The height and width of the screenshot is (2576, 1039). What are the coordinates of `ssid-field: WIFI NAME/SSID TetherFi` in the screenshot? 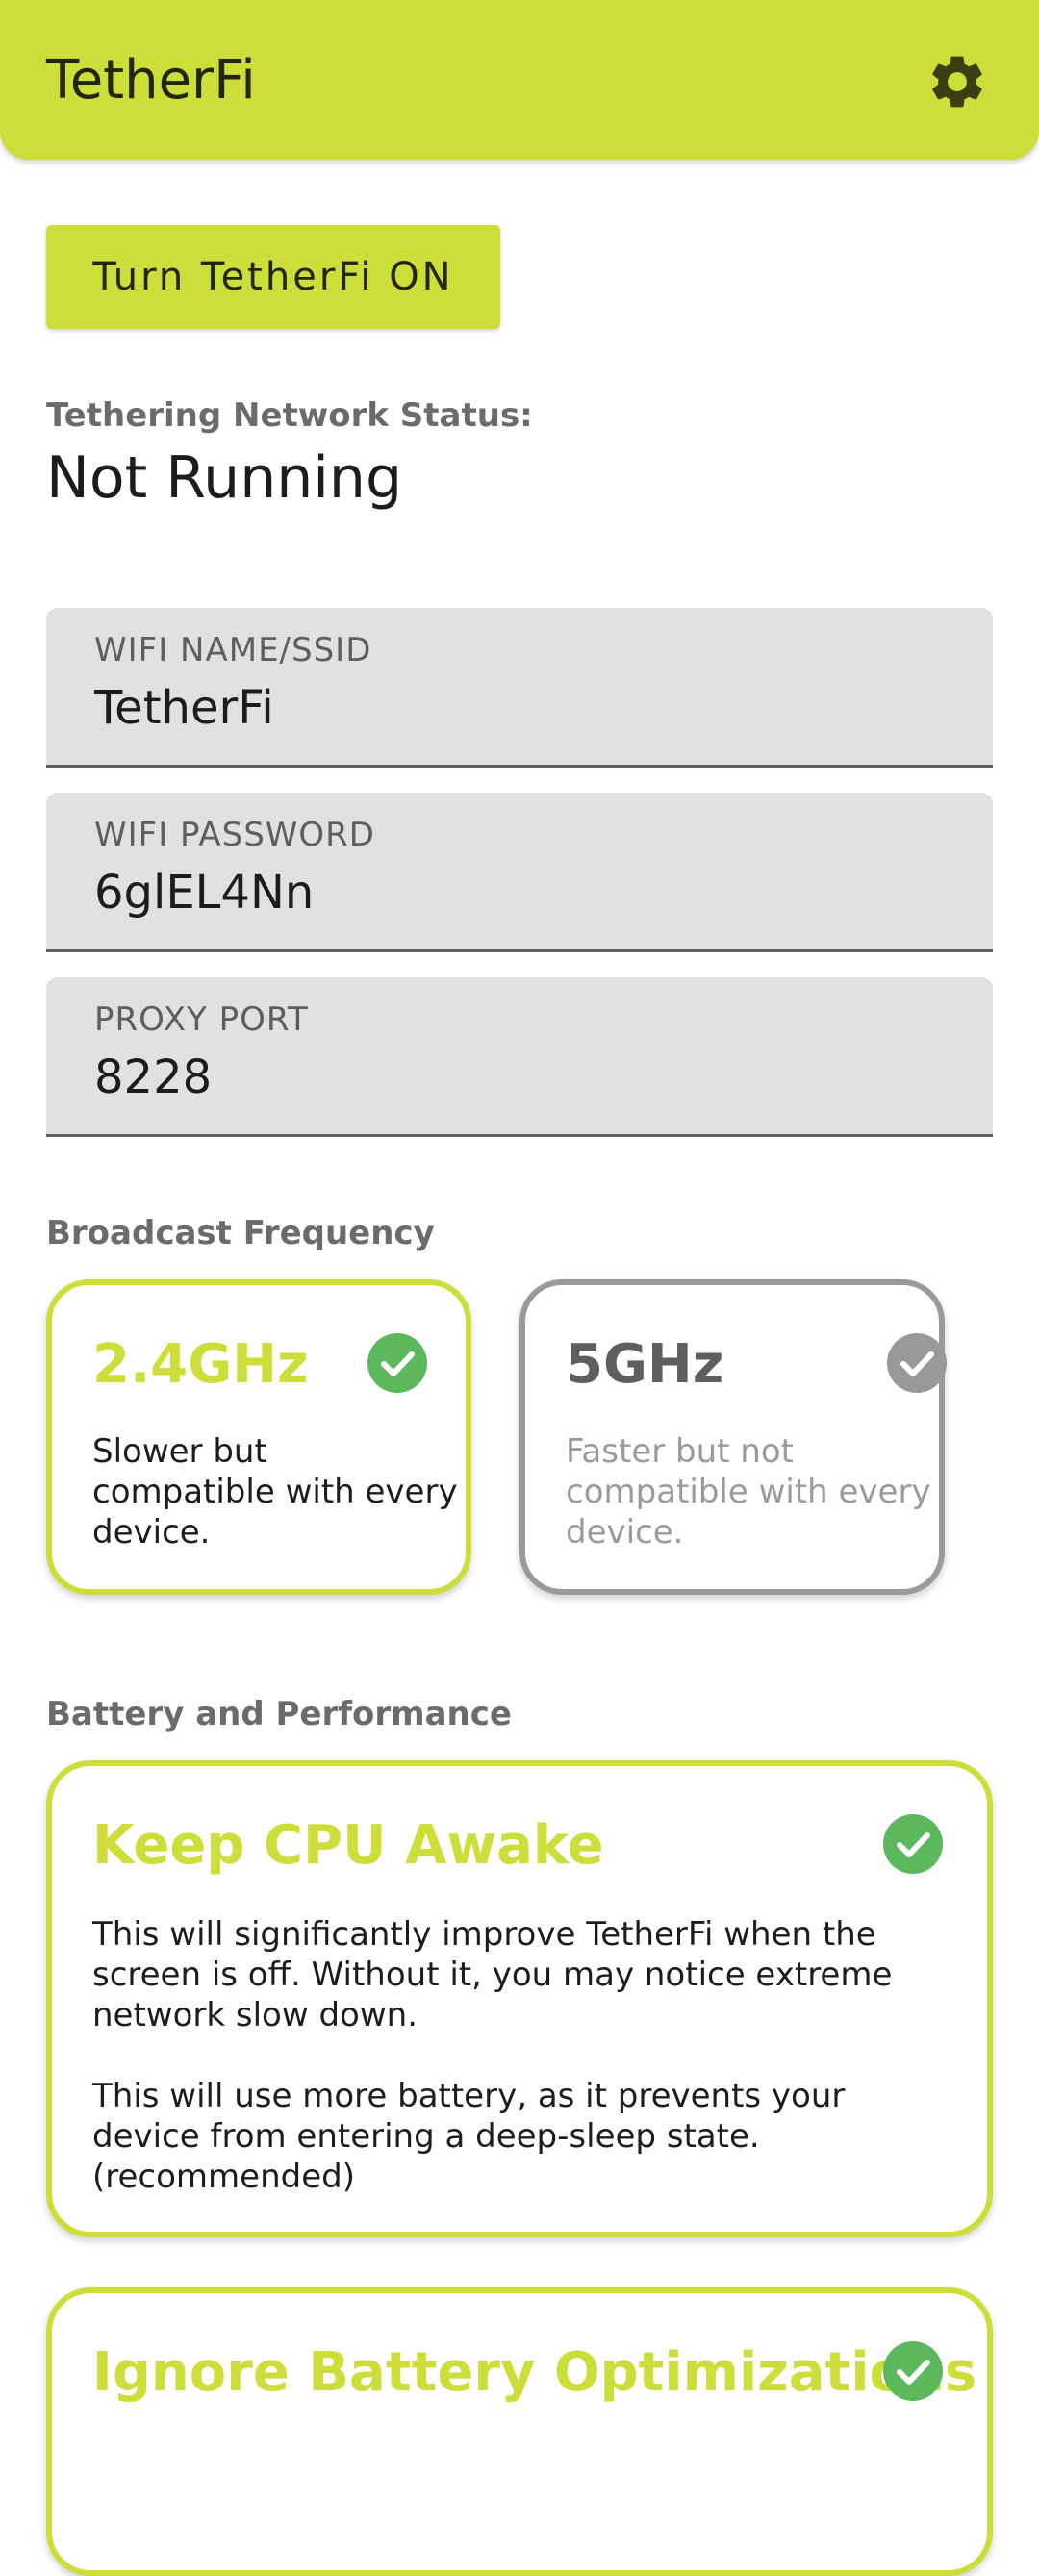 It's located at (519, 688).